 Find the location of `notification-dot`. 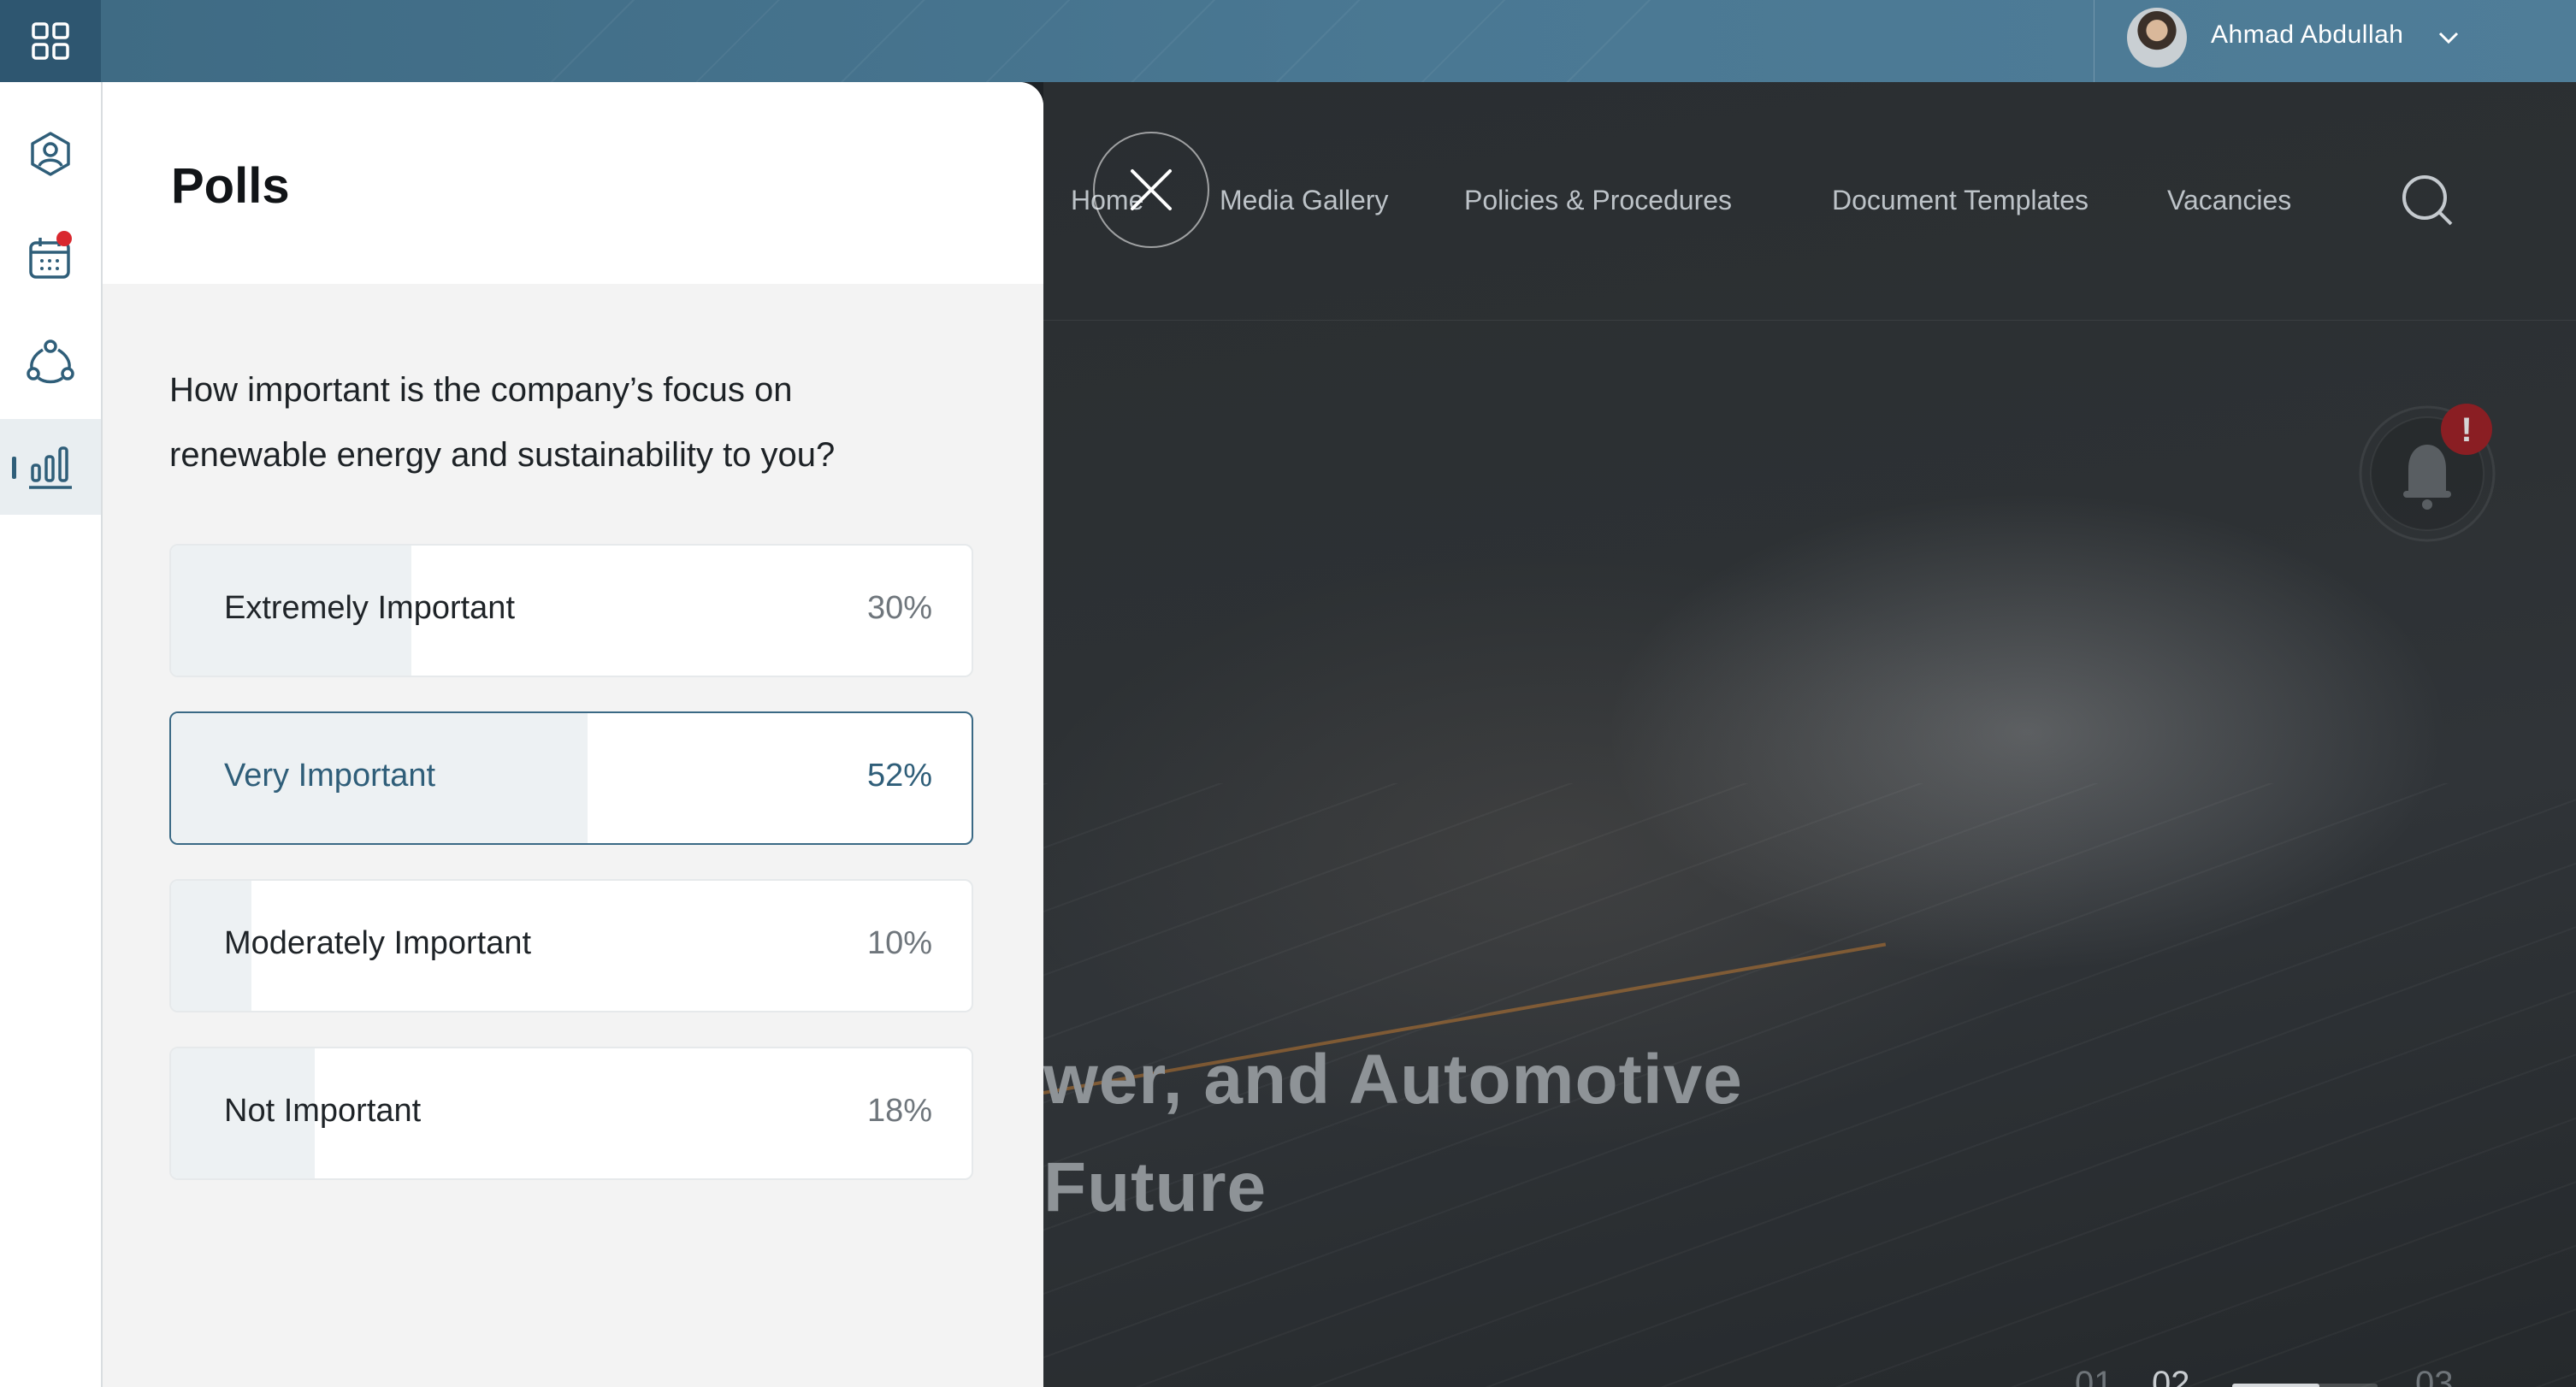

notification-dot is located at coordinates (64, 238).